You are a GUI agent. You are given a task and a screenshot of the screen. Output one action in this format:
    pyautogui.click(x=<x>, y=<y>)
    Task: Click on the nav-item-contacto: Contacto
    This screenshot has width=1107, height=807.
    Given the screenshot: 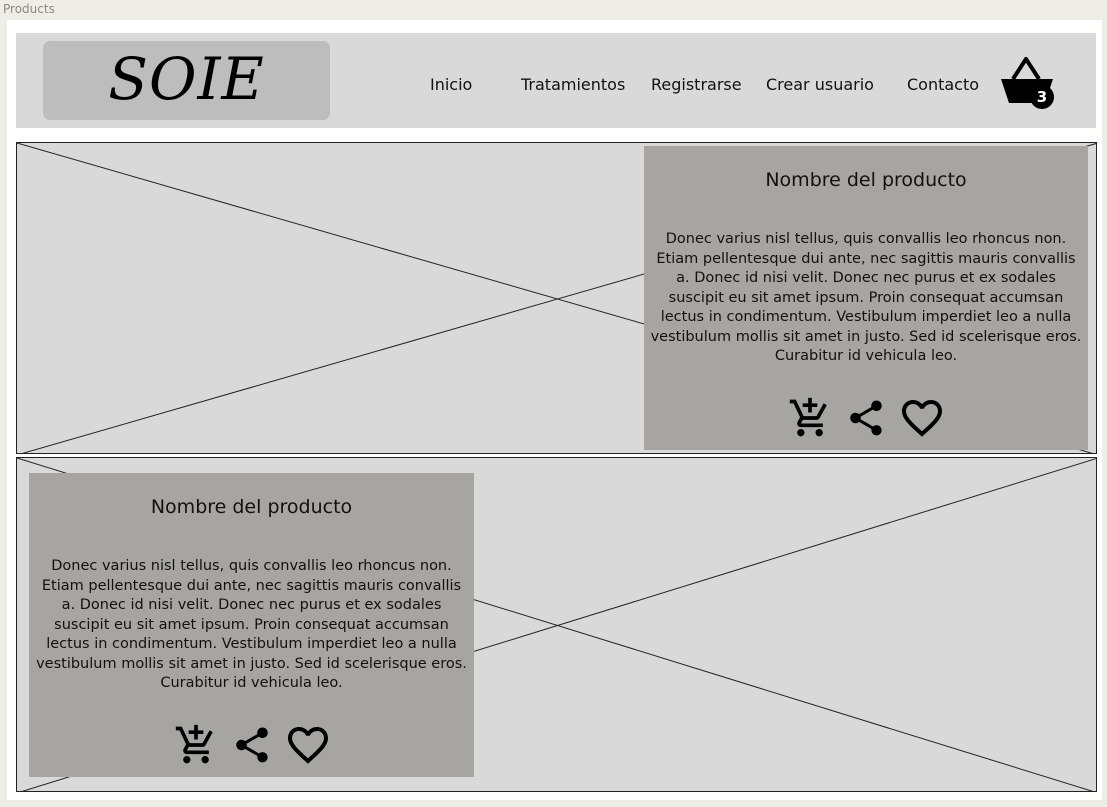 What is the action you would take?
    pyautogui.click(x=943, y=84)
    